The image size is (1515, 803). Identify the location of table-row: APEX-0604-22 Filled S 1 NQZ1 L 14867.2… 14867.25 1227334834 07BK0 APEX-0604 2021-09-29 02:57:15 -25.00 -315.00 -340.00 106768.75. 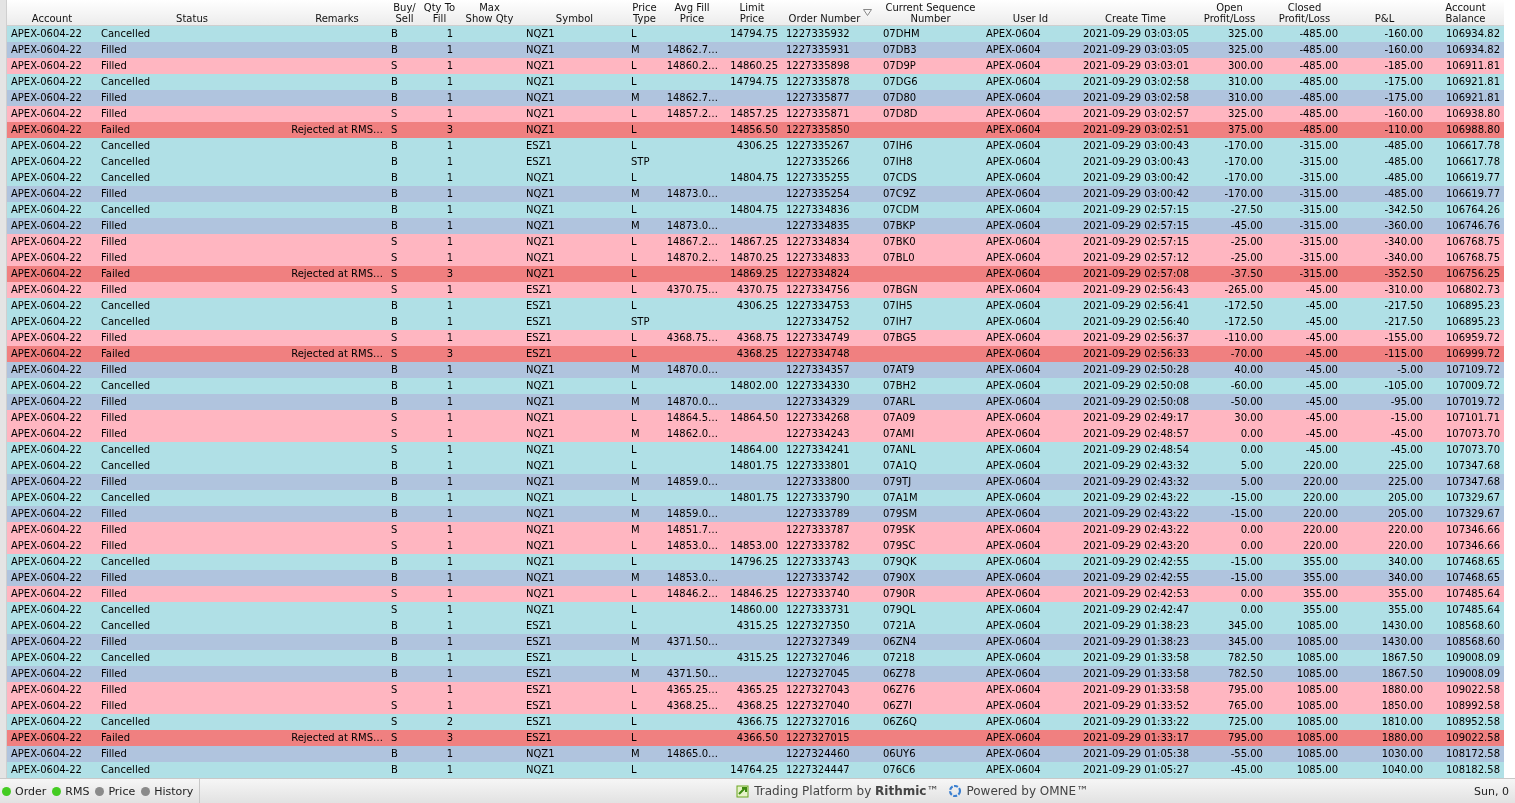
(755, 242).